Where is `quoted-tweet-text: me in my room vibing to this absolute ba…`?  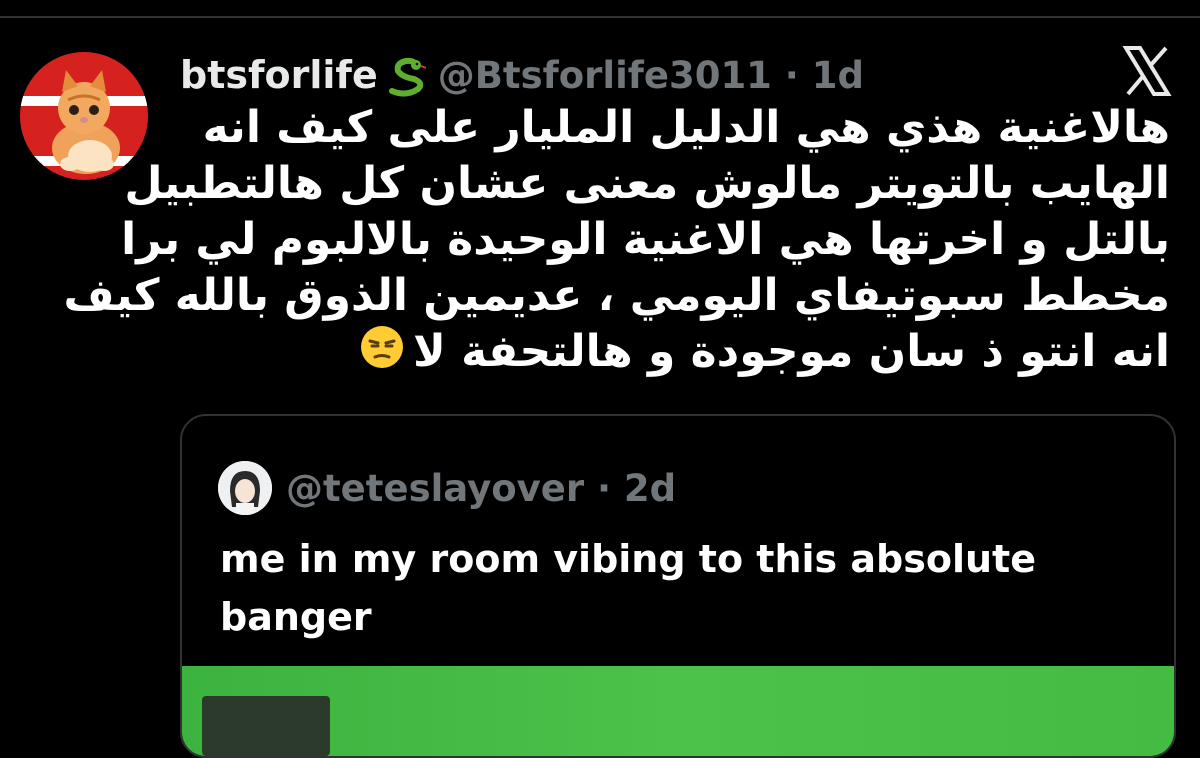
quoted-tweet-text: me in my room vibing to this absolute ba… is located at coordinates (628, 588).